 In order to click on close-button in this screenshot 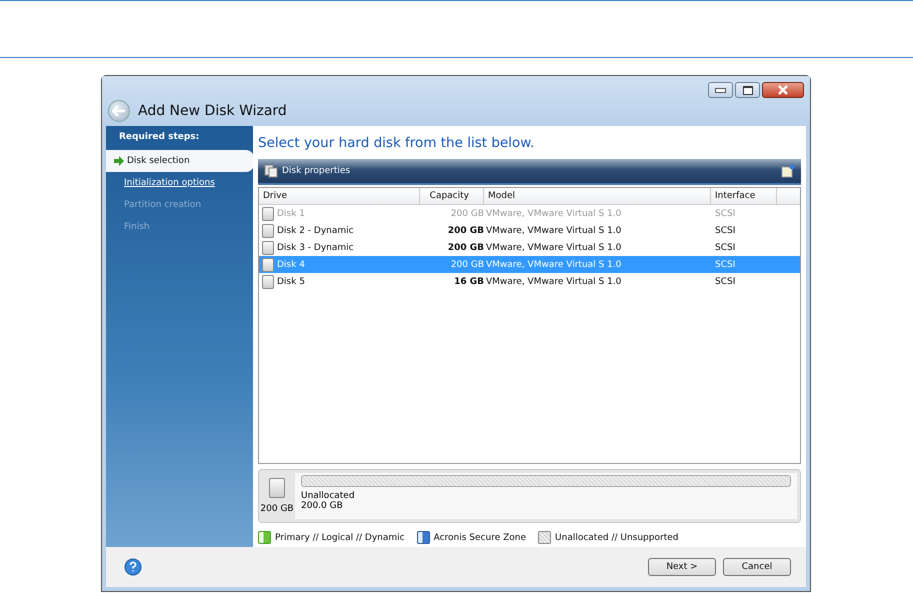, I will do `click(783, 90)`.